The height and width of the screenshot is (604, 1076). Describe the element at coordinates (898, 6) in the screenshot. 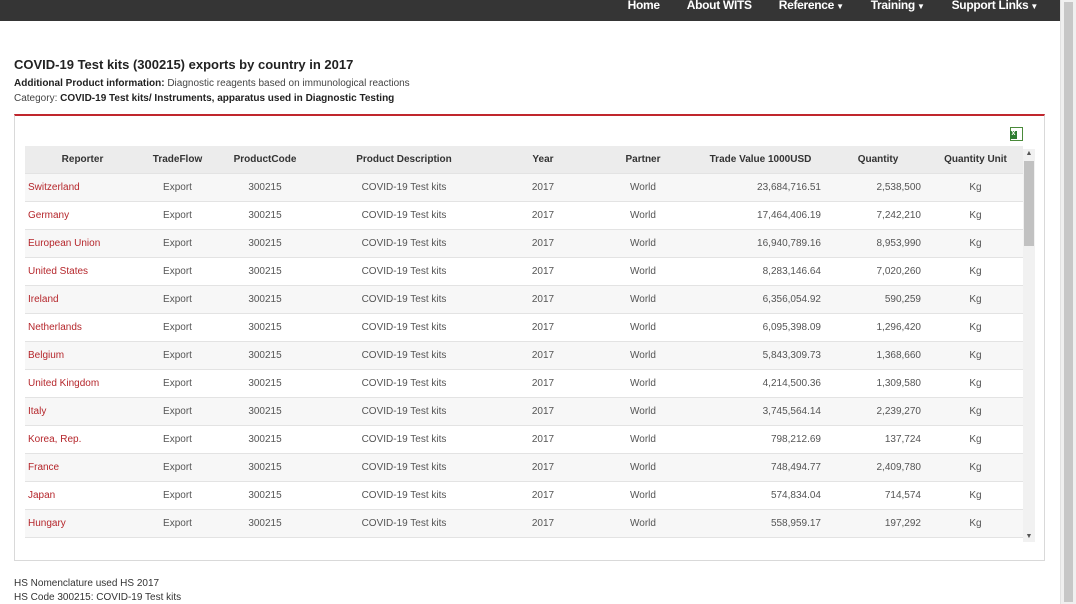

I see `nav-training: Training ▼` at that location.